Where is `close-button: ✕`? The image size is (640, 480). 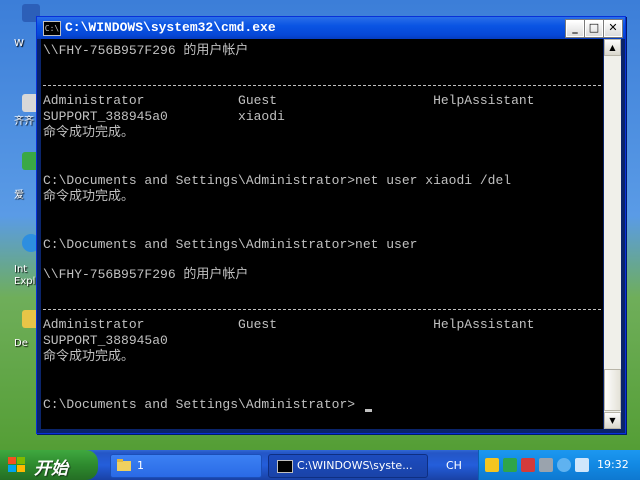 close-button: ✕ is located at coordinates (613, 28).